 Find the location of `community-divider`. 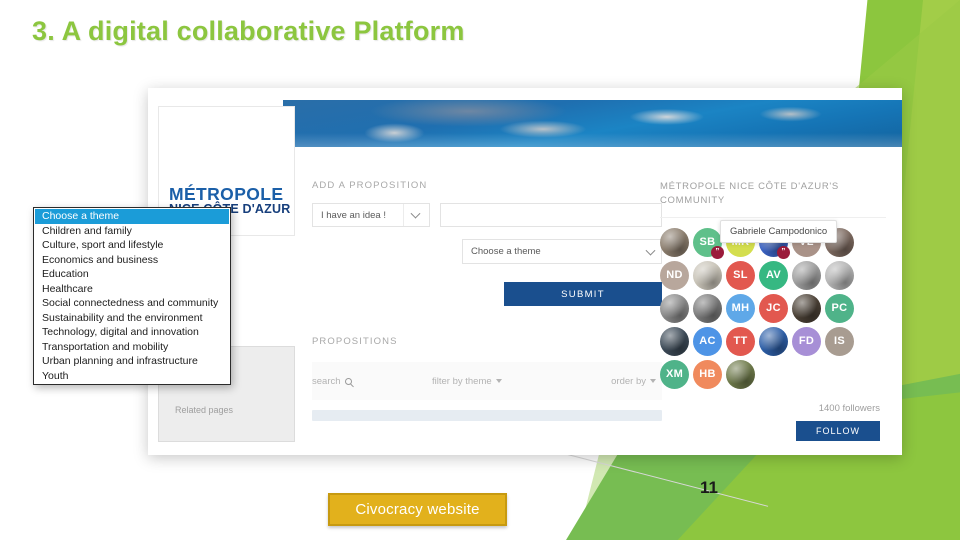

community-divider is located at coordinates (773, 217).